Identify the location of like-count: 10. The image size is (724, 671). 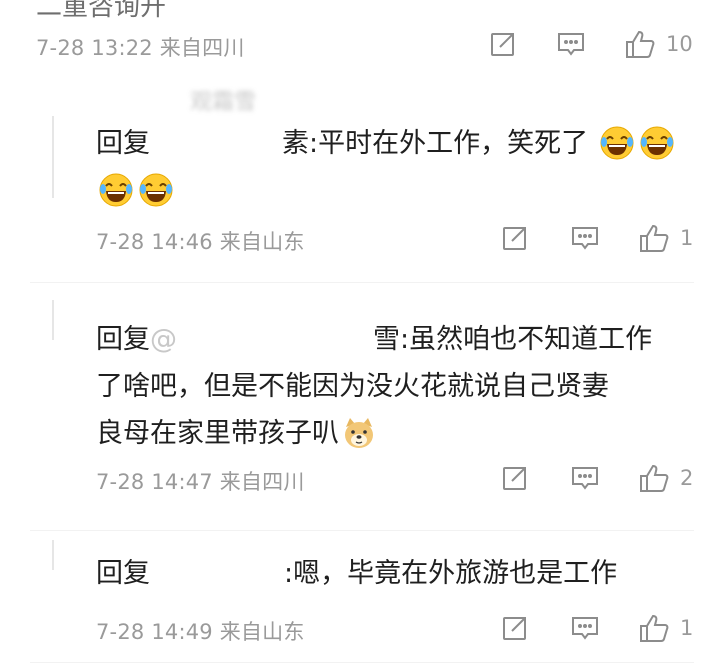
(679, 44).